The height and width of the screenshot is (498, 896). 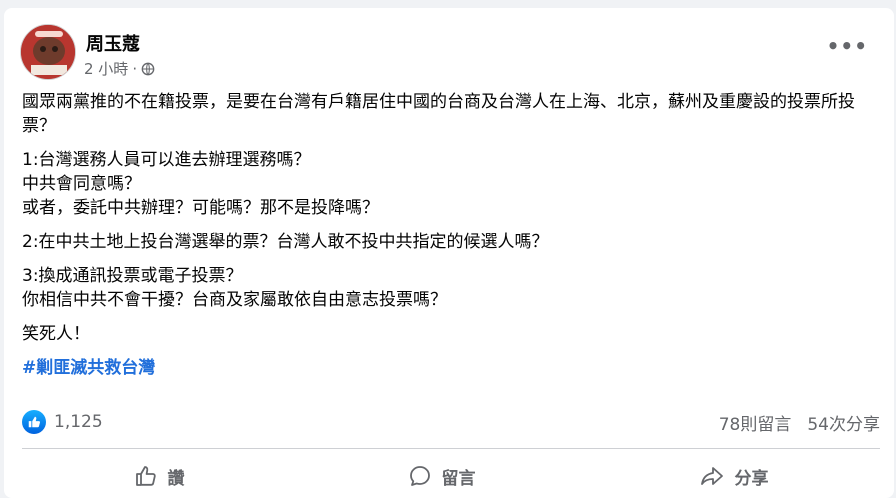 I want to click on share-icon, so click(x=711, y=476).